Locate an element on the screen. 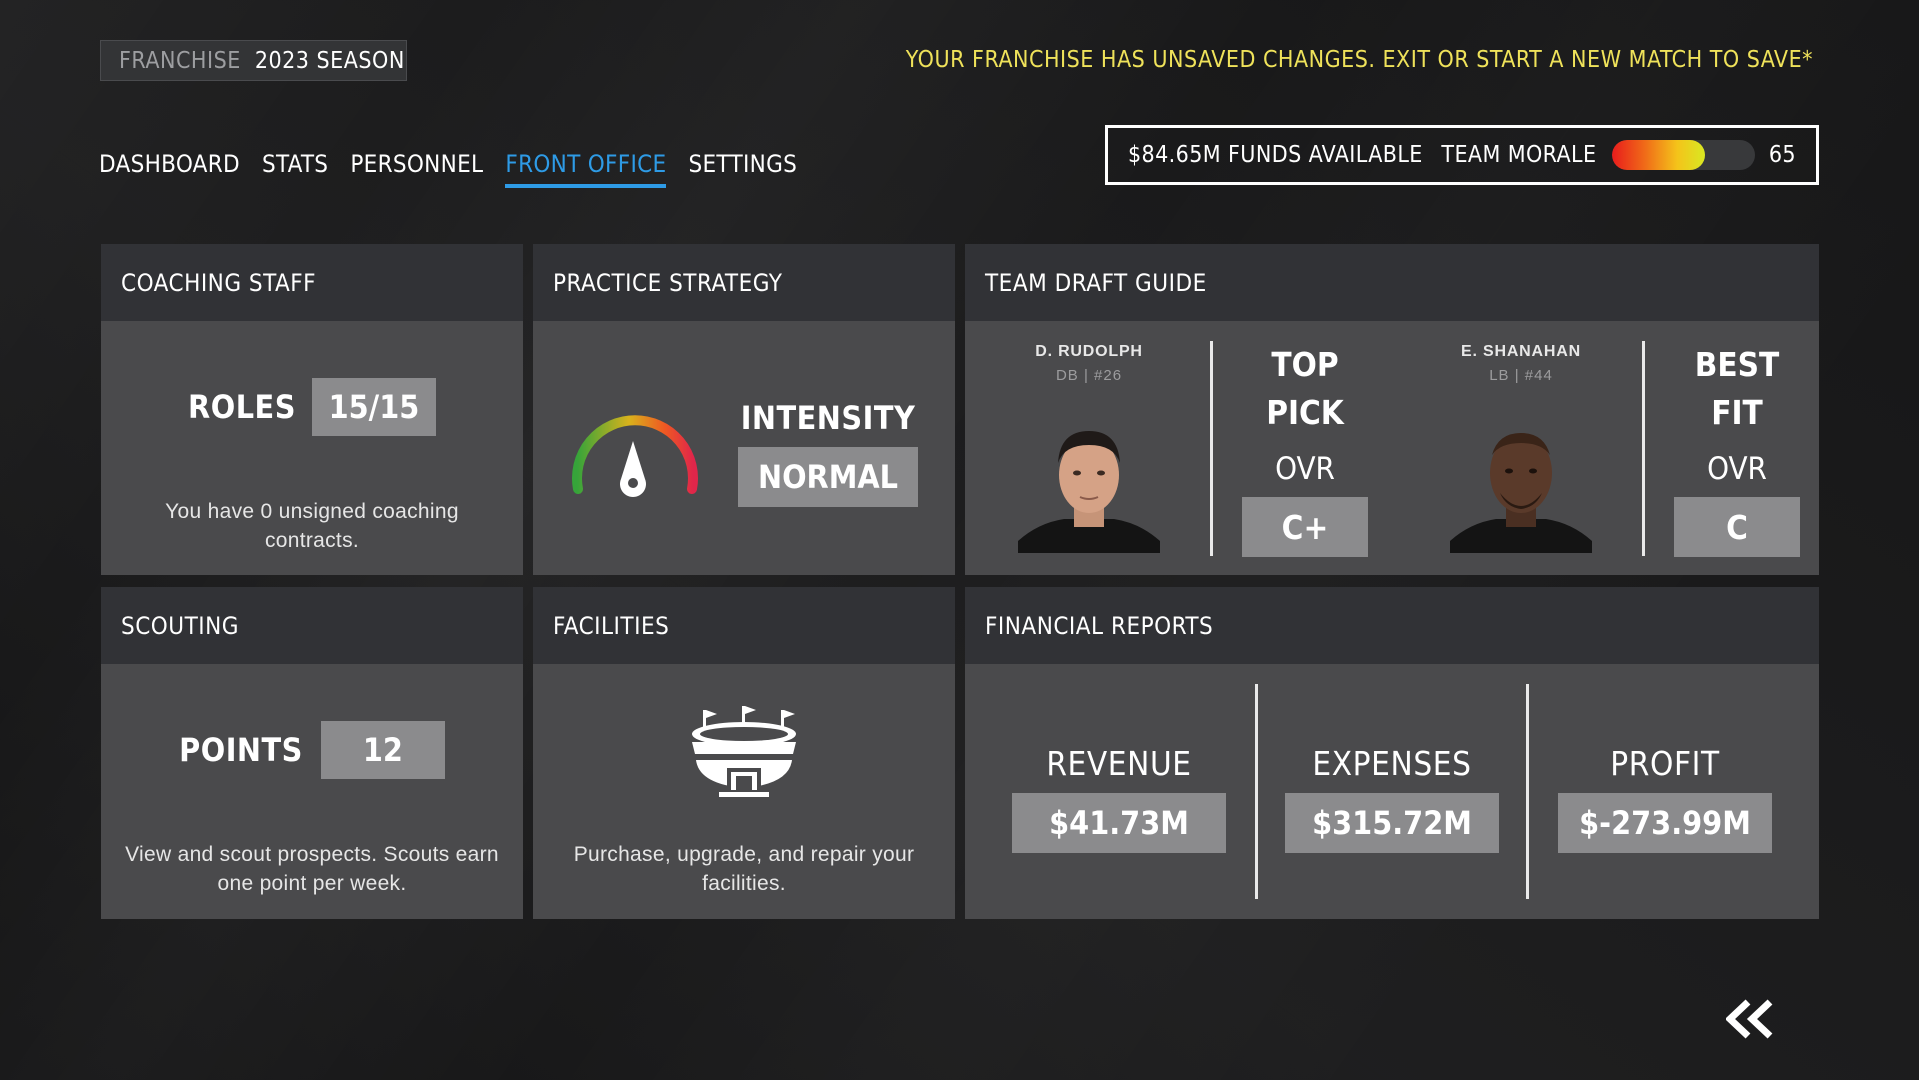 This screenshot has width=1919, height=1080. tab-front-office: FRONT OFFICE is located at coordinates (586, 169).